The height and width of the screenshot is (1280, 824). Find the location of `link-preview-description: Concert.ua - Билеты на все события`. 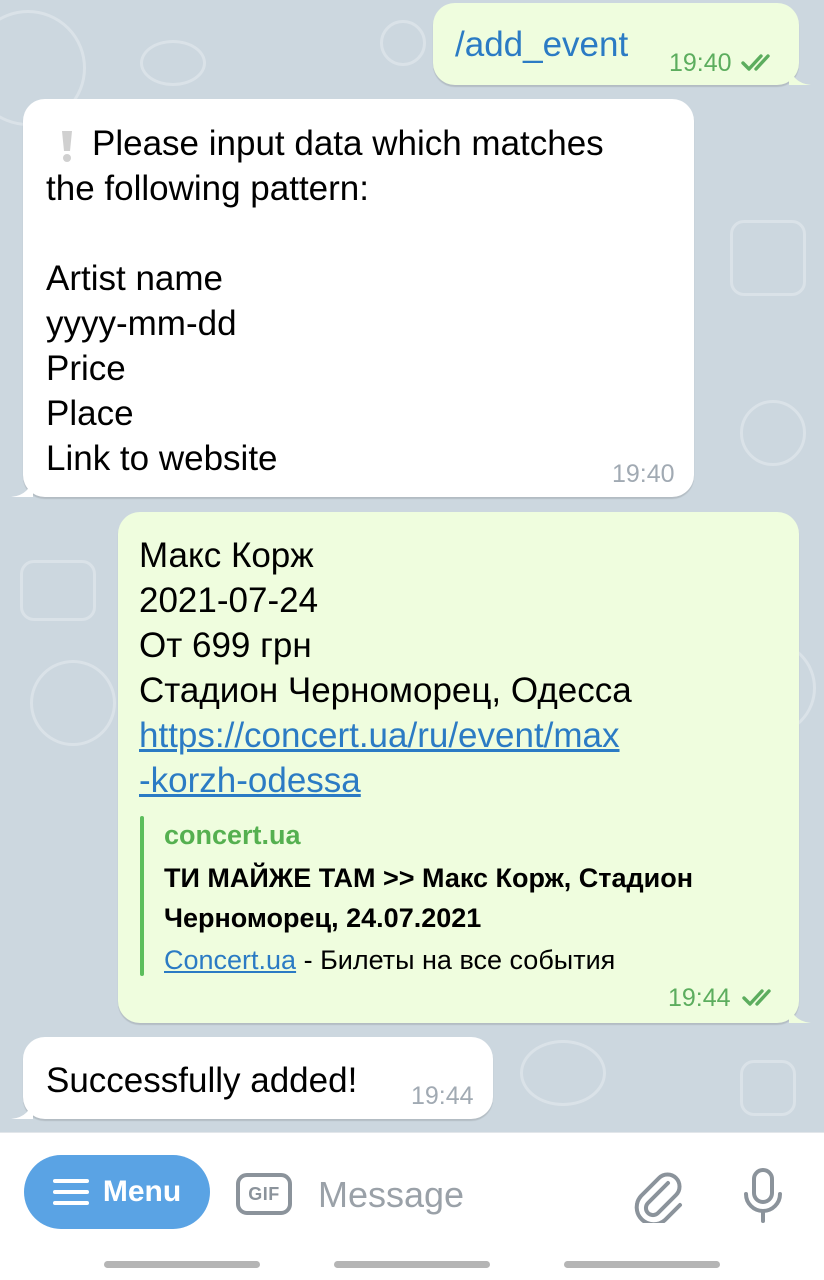

link-preview-description: Concert.ua - Билеты на все события is located at coordinates (389, 960).